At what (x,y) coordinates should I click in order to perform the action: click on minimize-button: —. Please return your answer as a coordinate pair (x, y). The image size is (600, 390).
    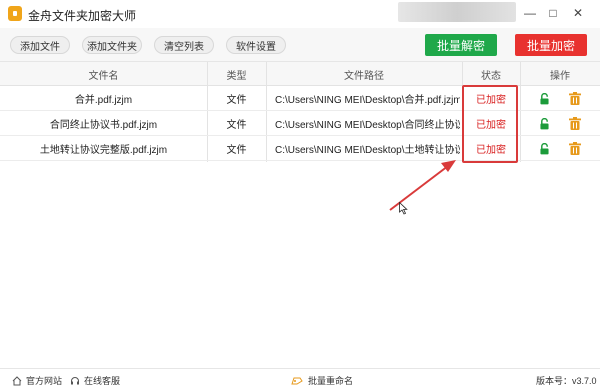
    Looking at the image, I should click on (530, 13).